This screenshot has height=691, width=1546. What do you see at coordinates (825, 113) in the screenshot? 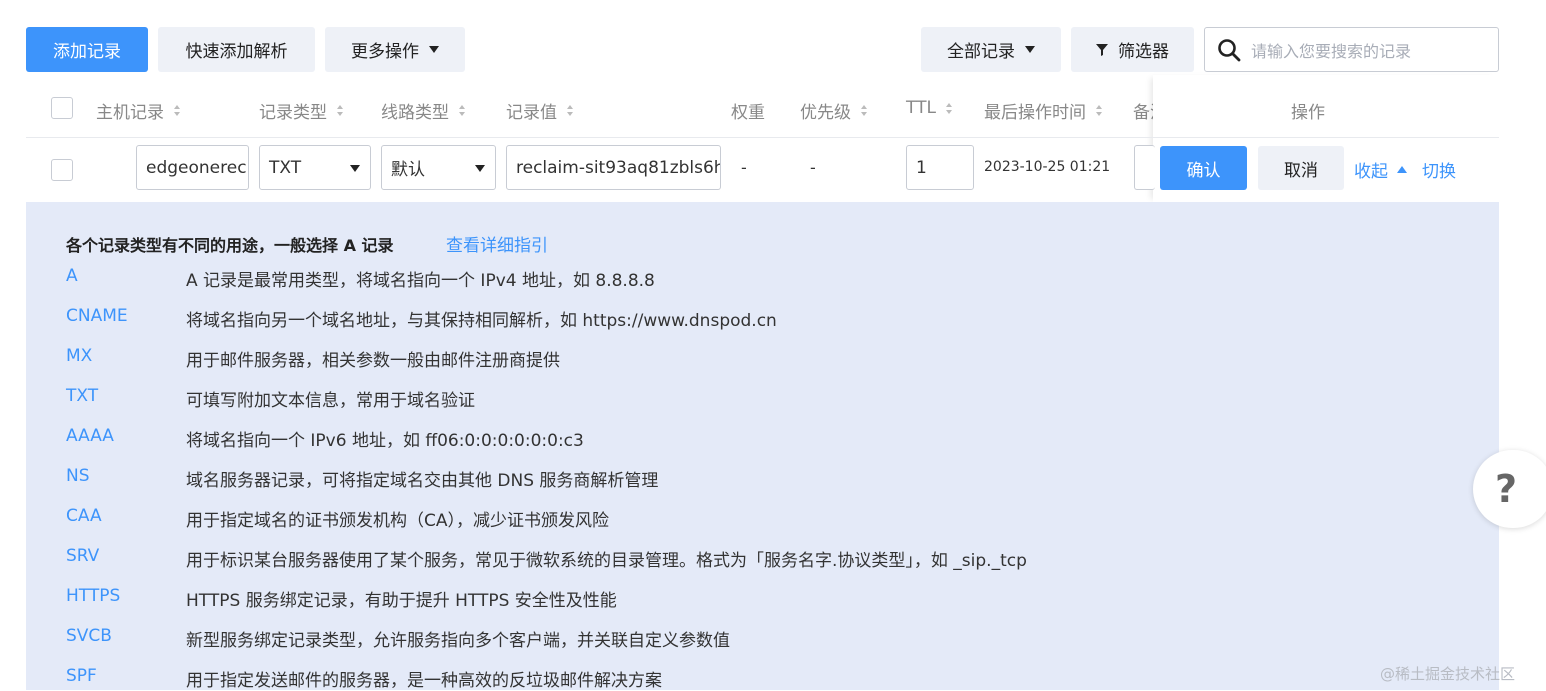
I see `header-priority-label: 优先级` at bounding box center [825, 113].